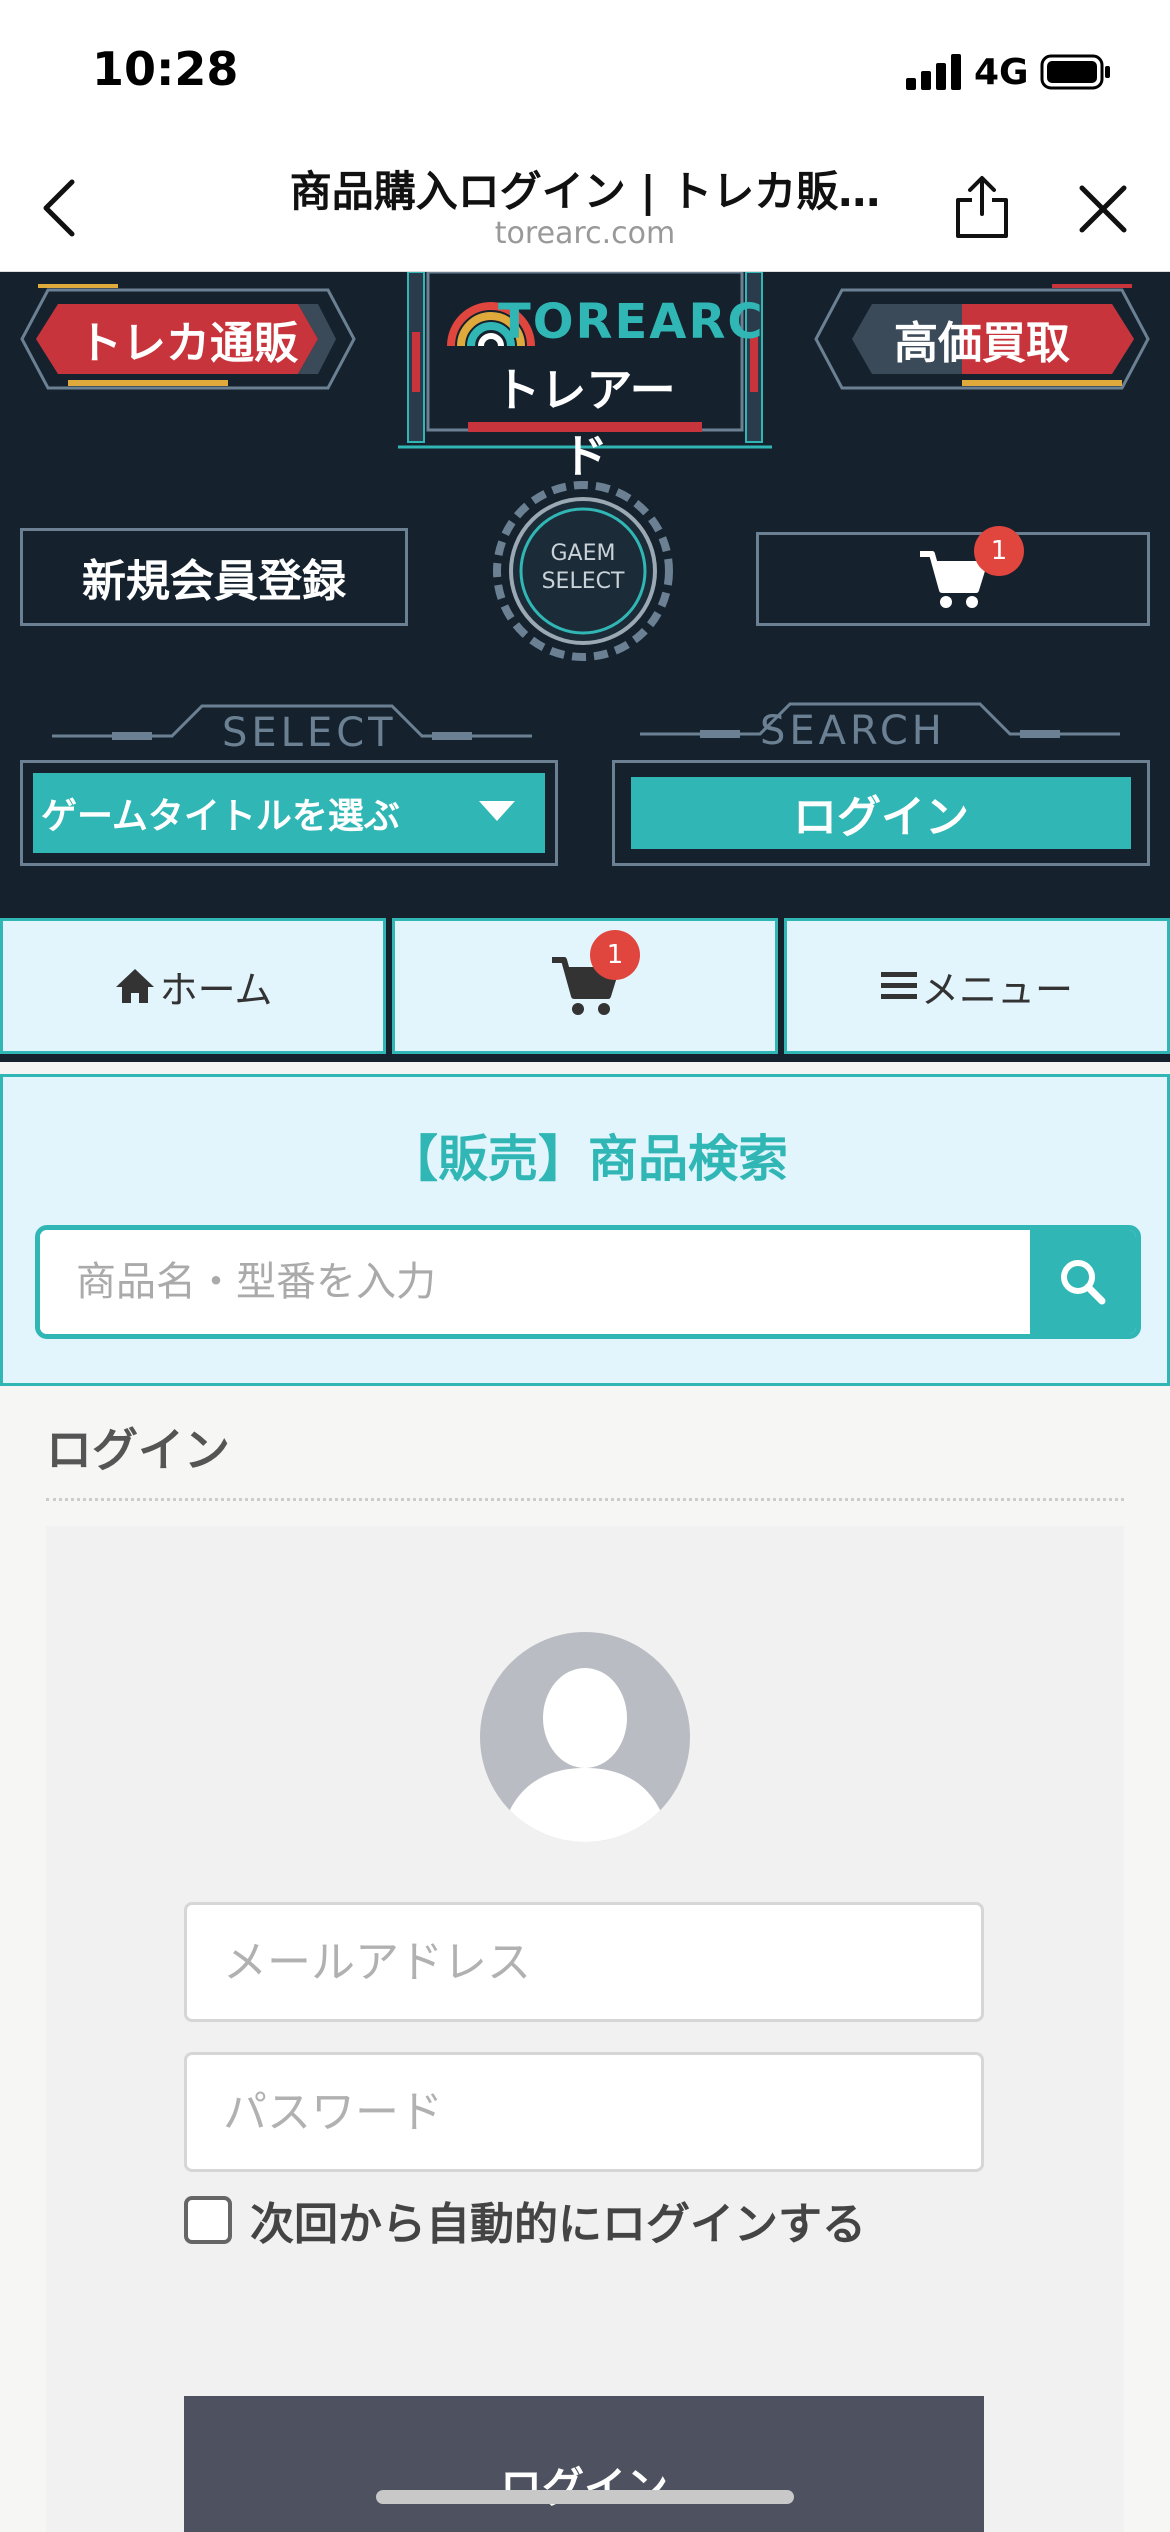  What do you see at coordinates (214, 581) in the screenshot?
I see `register-label: 新規会員登録` at bounding box center [214, 581].